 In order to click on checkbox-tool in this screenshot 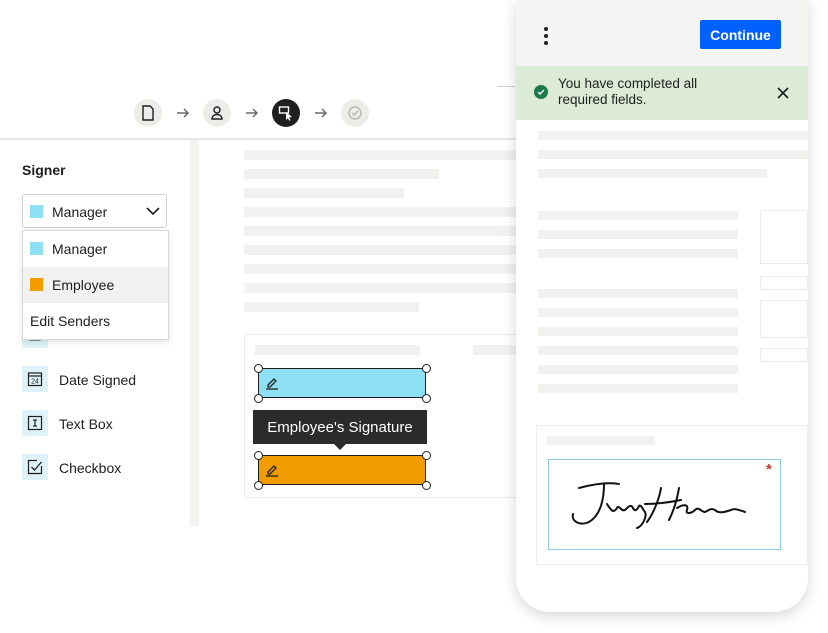, I will do `click(35, 467)`.